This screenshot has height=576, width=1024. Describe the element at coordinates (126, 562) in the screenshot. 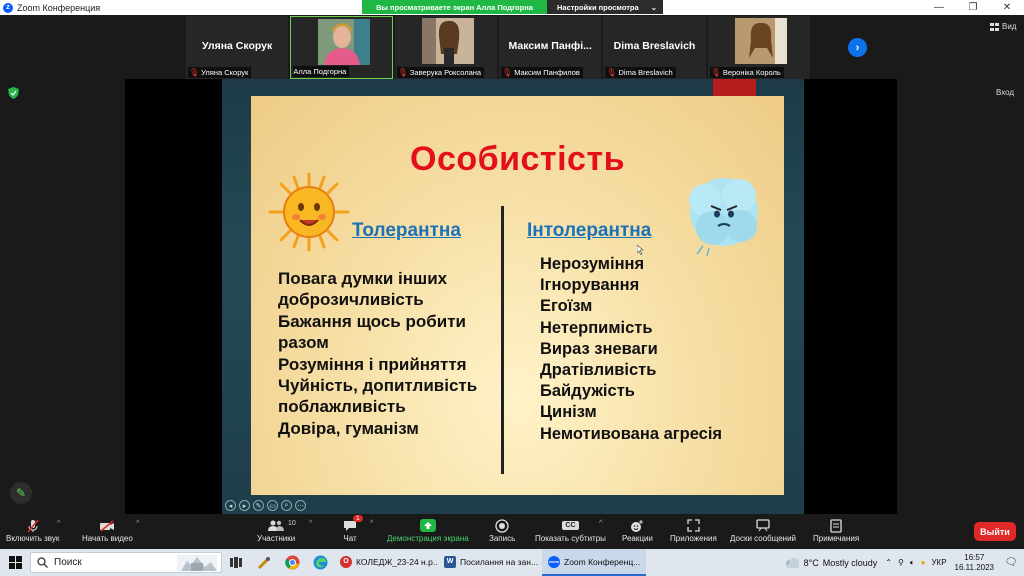

I see `taskbar-search: Поиск` at that location.